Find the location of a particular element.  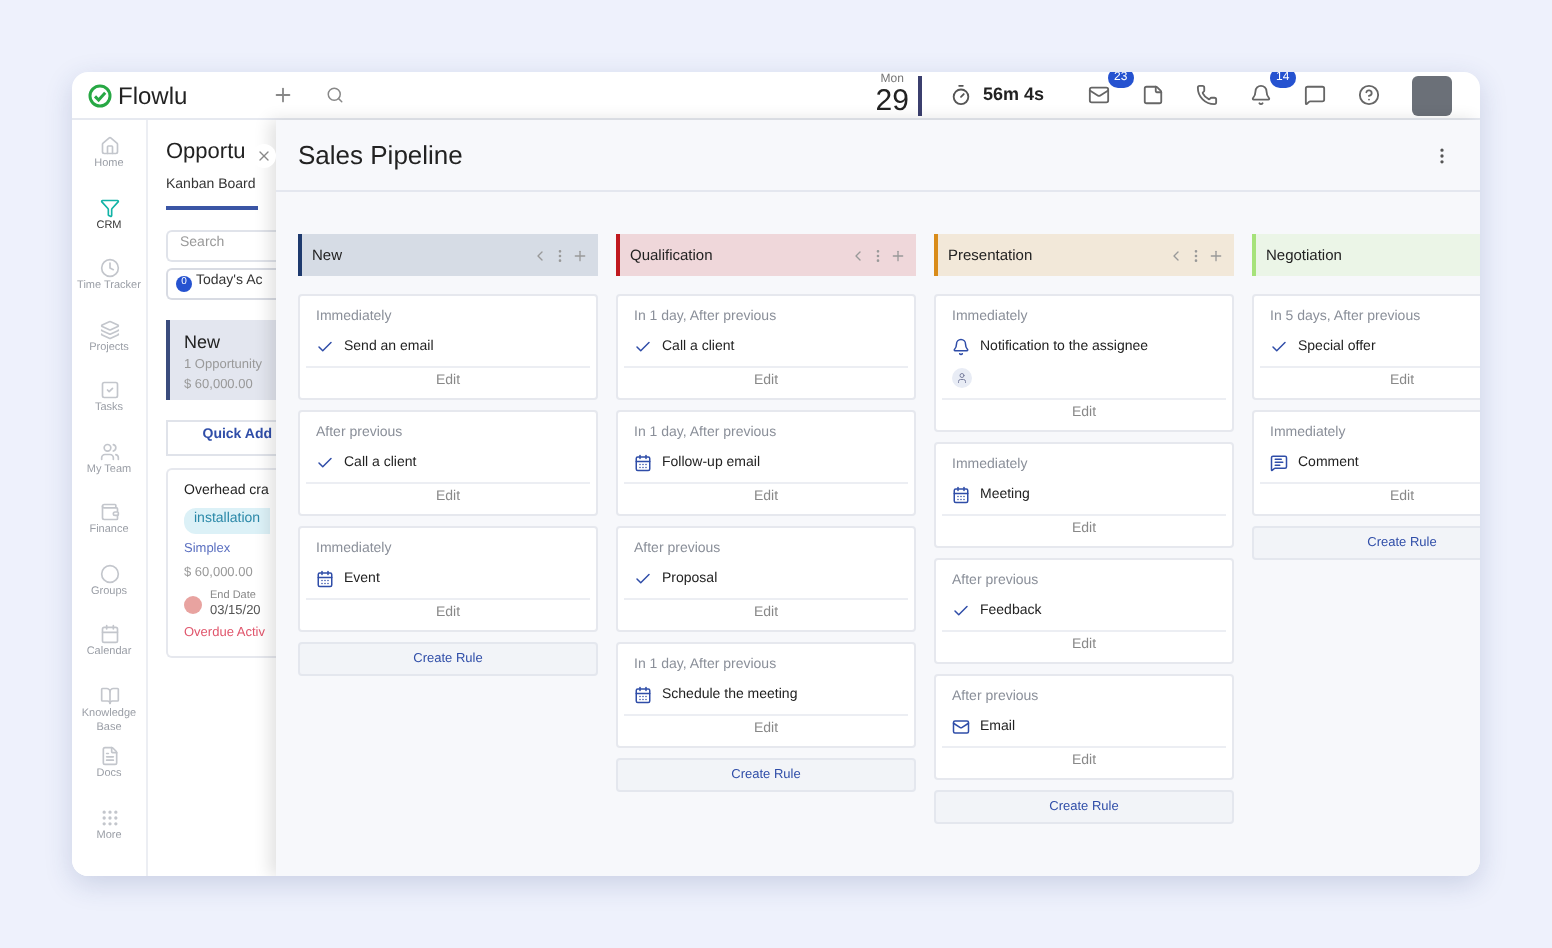

phone-button is located at coordinates (1207, 95).